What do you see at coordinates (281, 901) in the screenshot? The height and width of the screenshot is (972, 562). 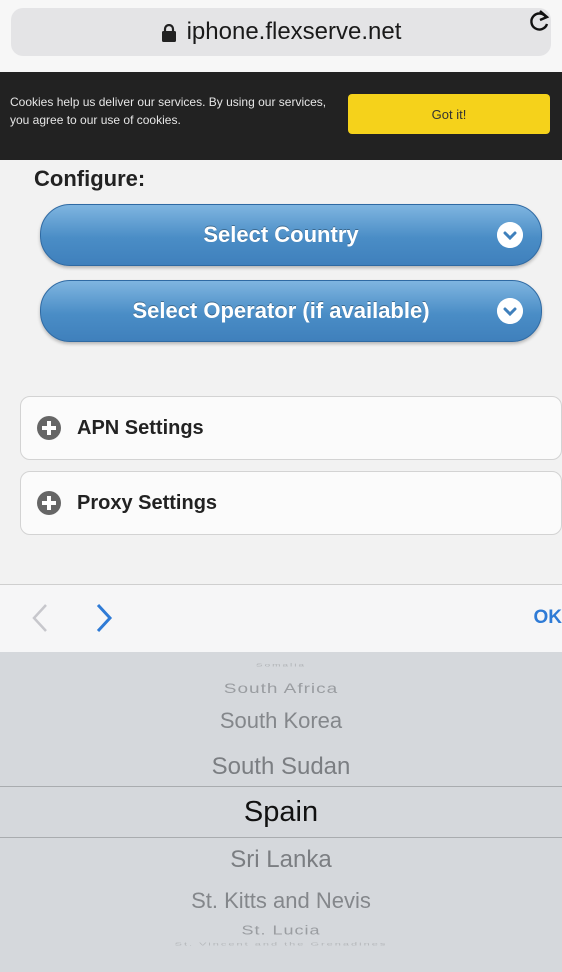 I see `picker-item: St. Kitts and Nevis` at bounding box center [281, 901].